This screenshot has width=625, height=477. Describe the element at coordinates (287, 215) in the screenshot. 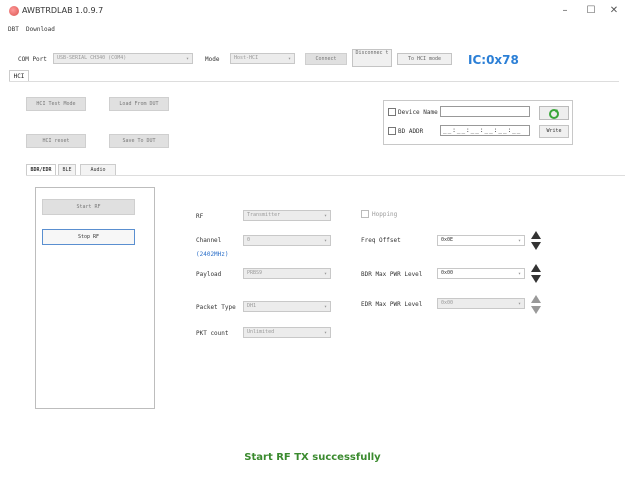

I see `rf-select: Transmitter ▾` at that location.